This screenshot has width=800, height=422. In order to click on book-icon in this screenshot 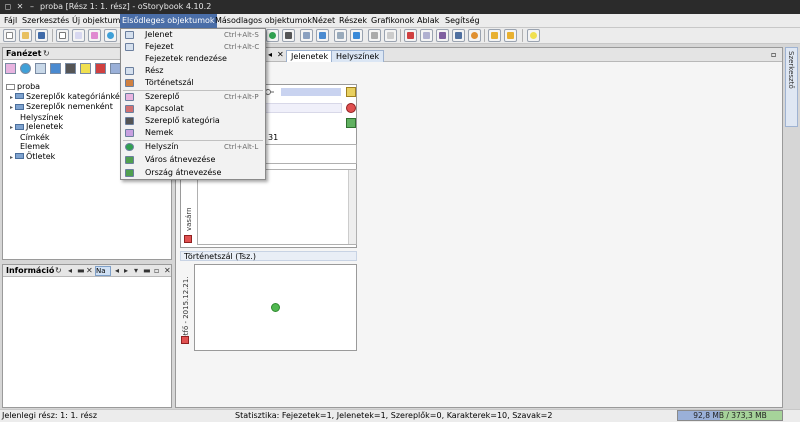, I will do `click(442, 35)`.